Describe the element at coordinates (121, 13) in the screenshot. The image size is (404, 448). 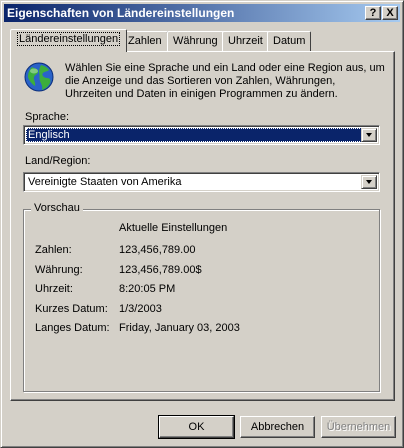
I see `window-title: Eigenschaften von Ländereinstellungen` at that location.